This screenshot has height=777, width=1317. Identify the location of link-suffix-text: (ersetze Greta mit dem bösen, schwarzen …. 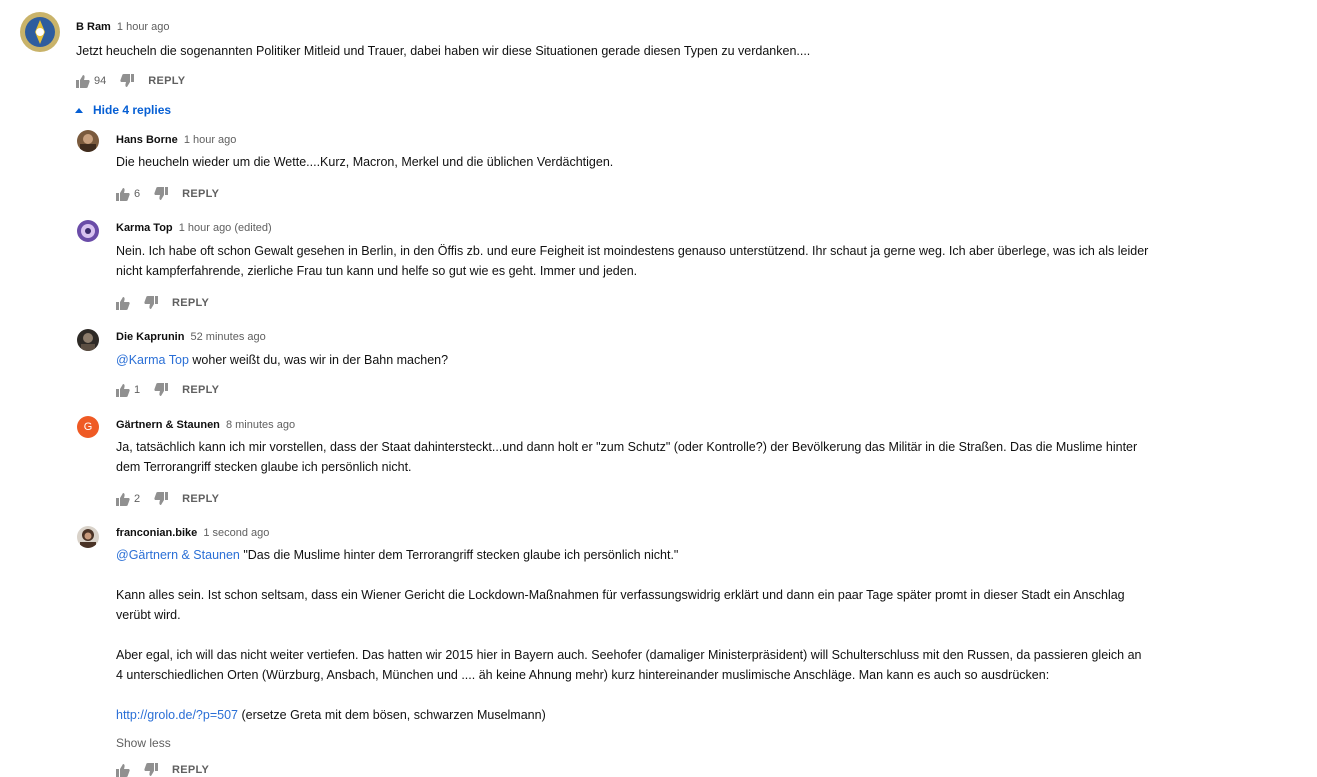
(391, 715).